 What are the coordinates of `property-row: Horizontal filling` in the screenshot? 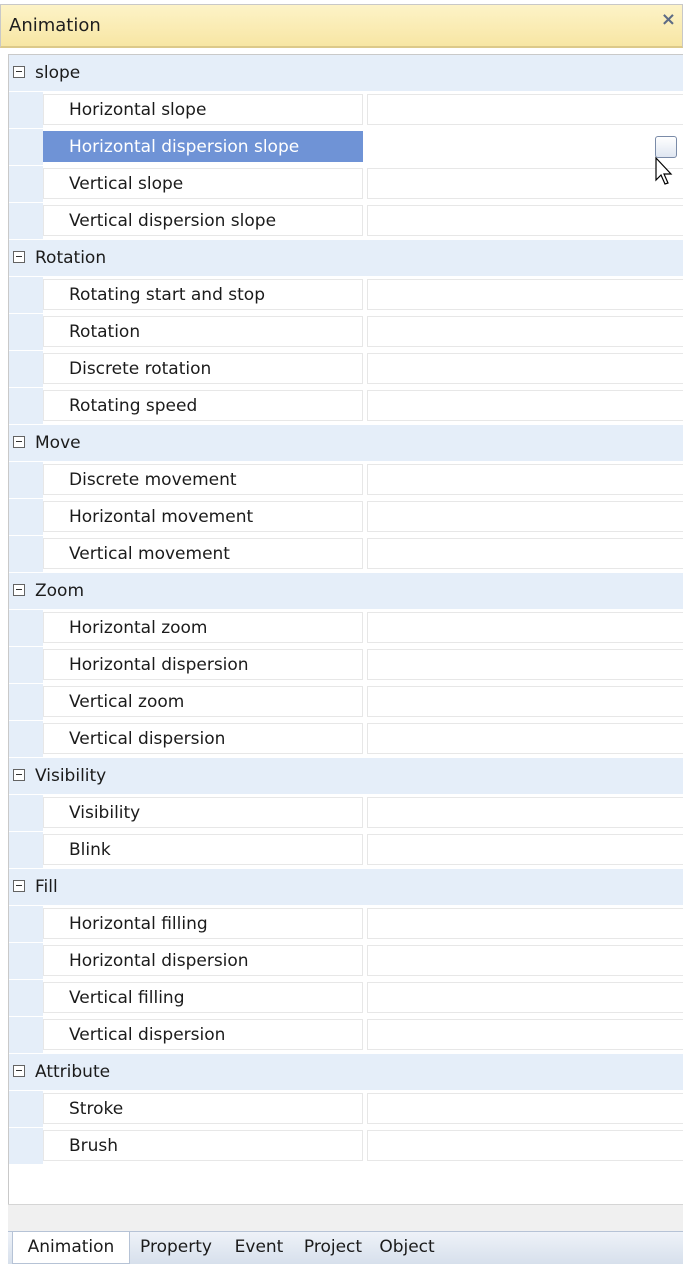 It's located at (346, 924).